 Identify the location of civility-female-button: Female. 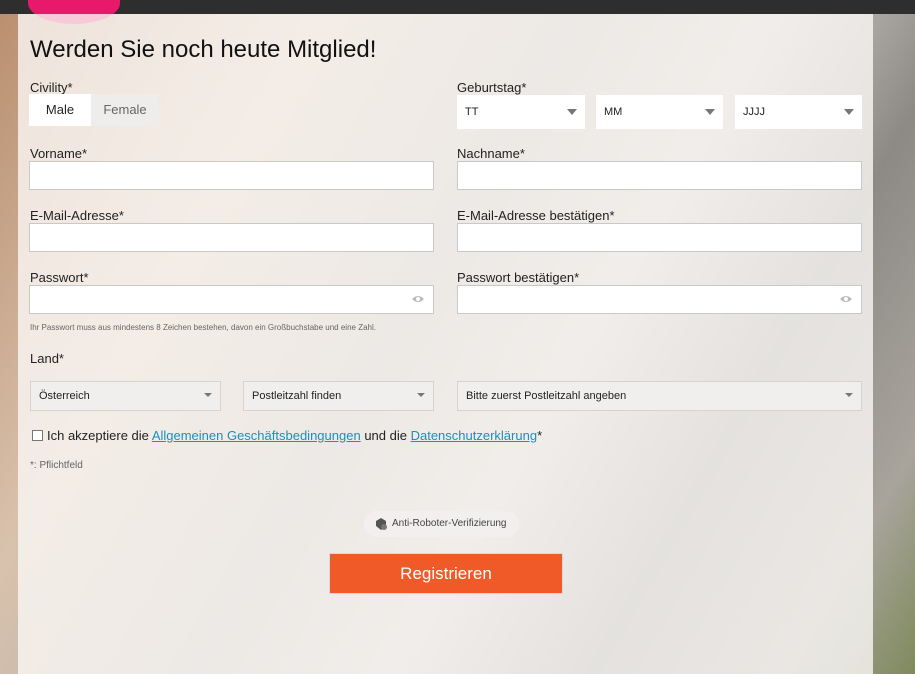
(125, 110).